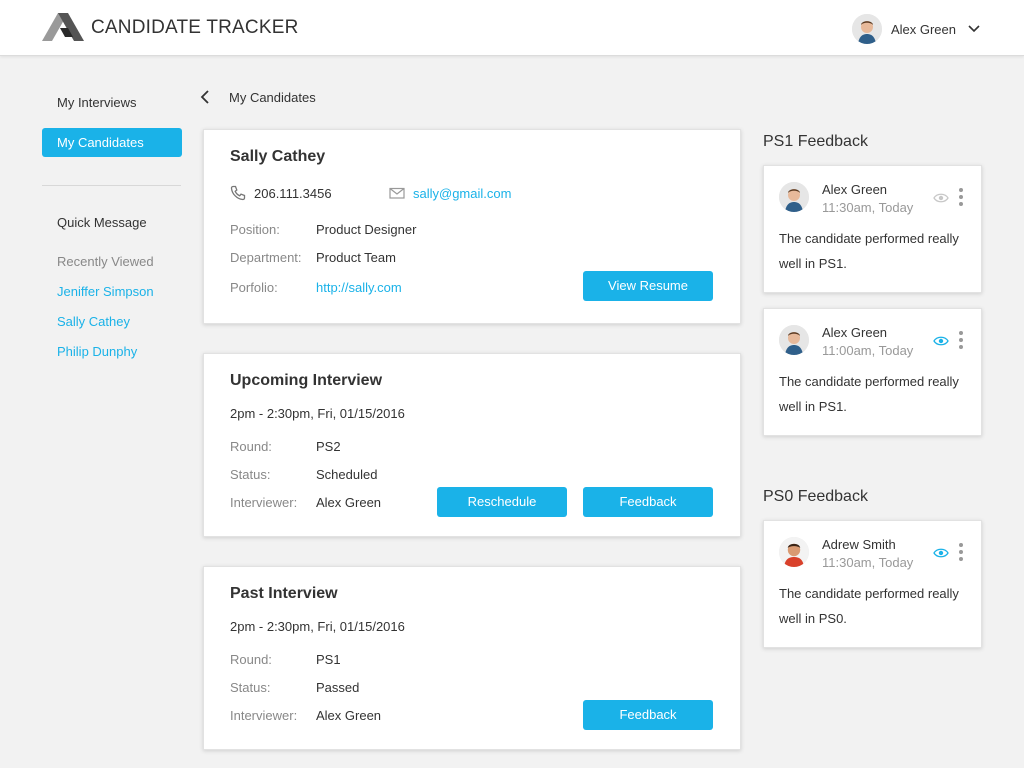 This screenshot has width=1024, height=768. What do you see at coordinates (328, 446) in the screenshot?
I see `round-value: PS2` at bounding box center [328, 446].